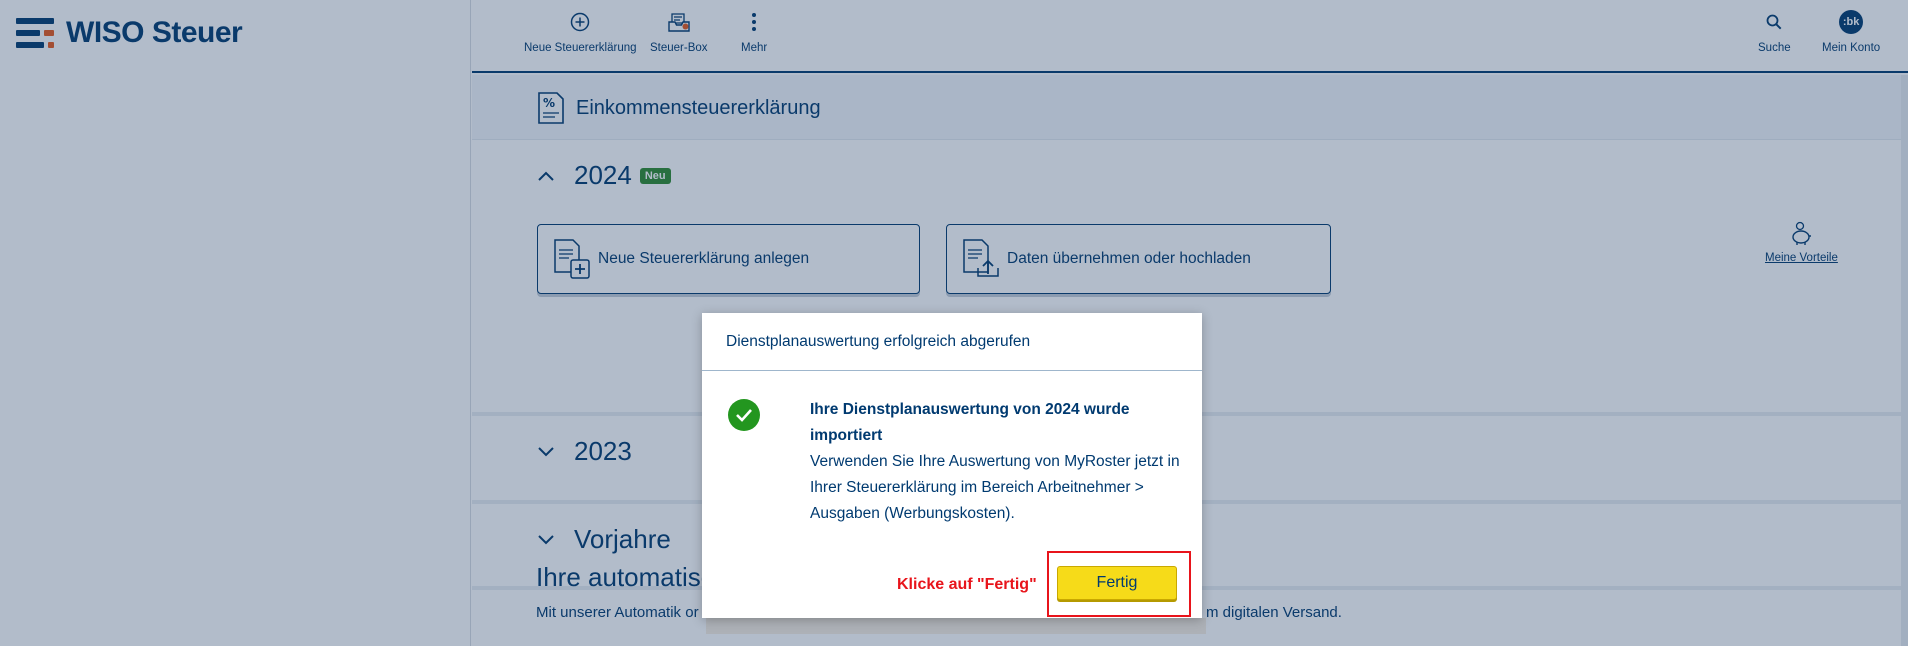 The image size is (1908, 646). Describe the element at coordinates (967, 584) in the screenshot. I see `click-hint: Klicke auf "Fertig"` at that location.